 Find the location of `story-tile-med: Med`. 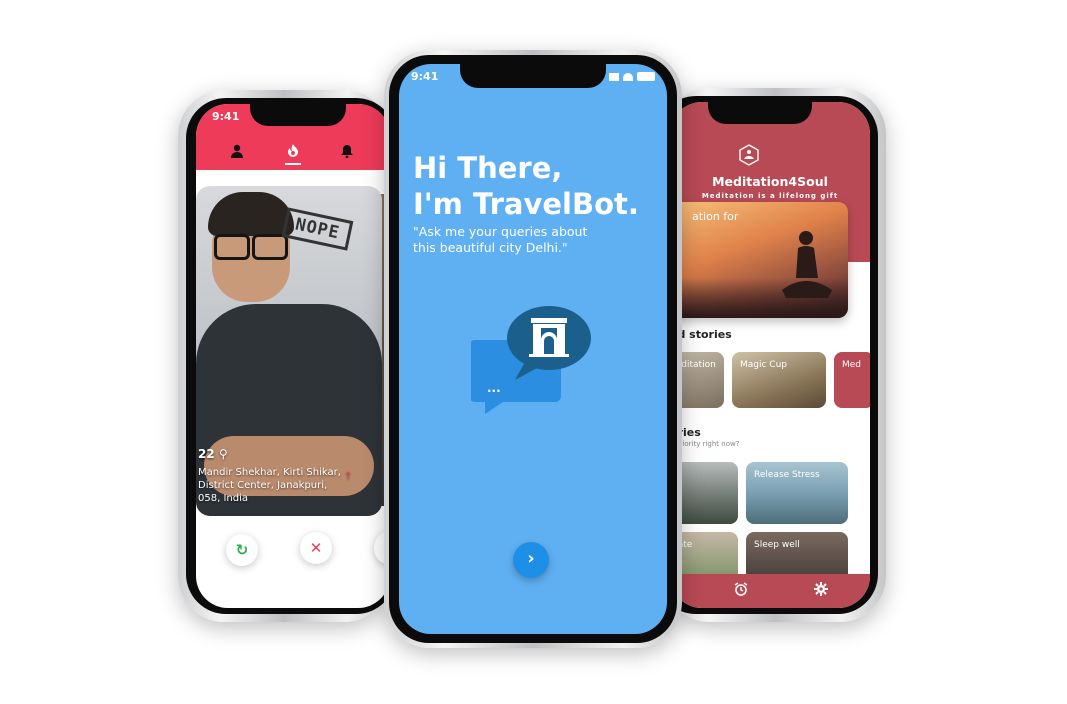

story-tile-med: Med is located at coordinates (852, 380).